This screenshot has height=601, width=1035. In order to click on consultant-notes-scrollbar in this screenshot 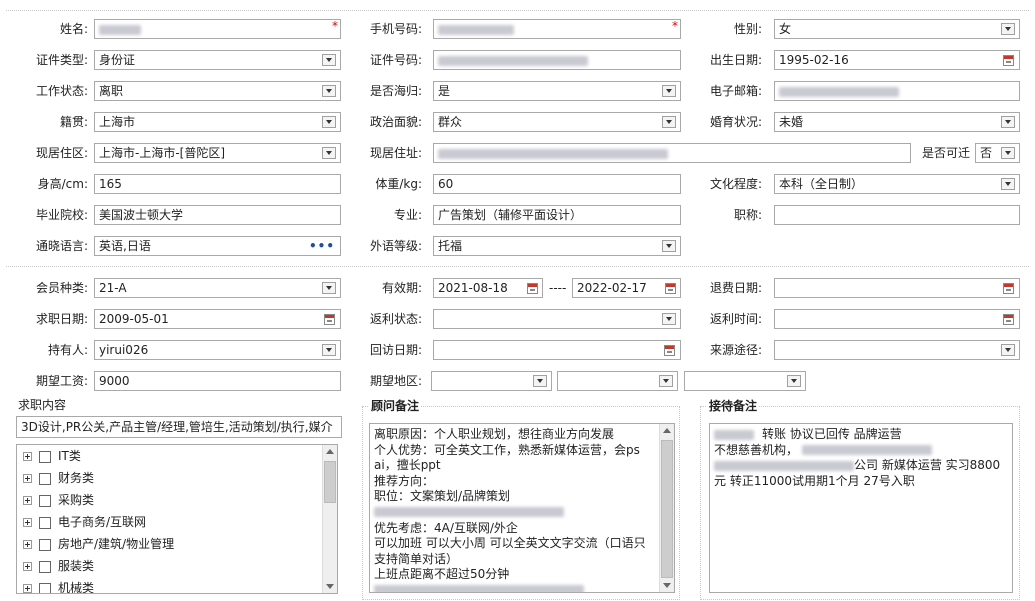, I will do `click(666, 508)`.